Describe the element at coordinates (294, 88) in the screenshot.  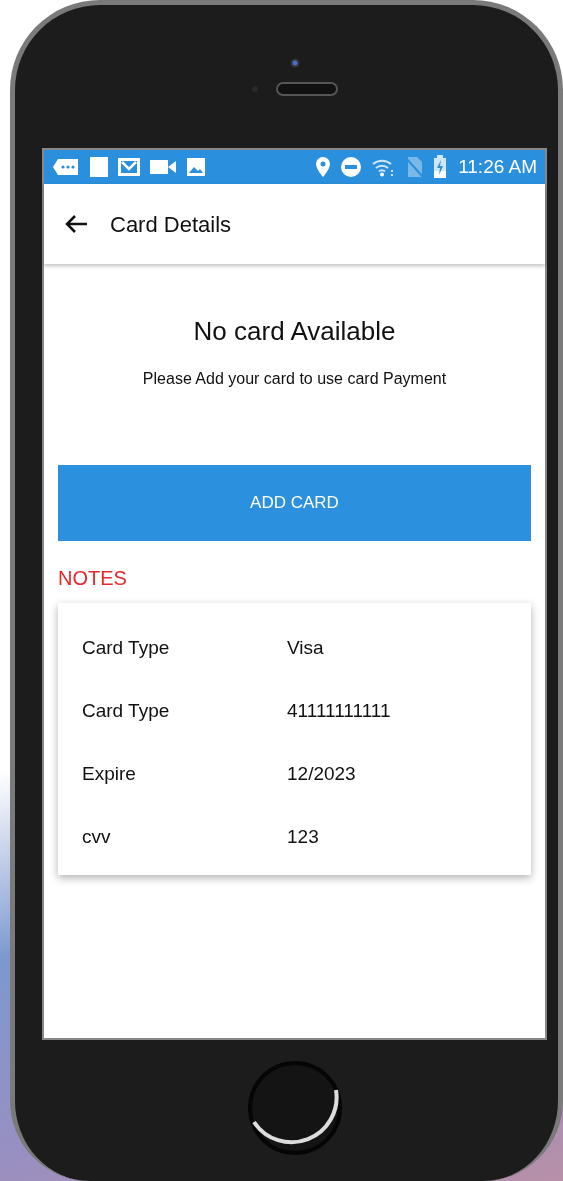
I see `speaker-icon` at that location.